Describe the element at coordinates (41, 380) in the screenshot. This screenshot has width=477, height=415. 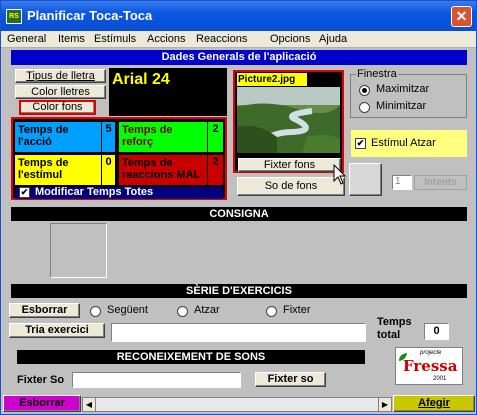
I see `sound-file-label: Fixter So` at that location.